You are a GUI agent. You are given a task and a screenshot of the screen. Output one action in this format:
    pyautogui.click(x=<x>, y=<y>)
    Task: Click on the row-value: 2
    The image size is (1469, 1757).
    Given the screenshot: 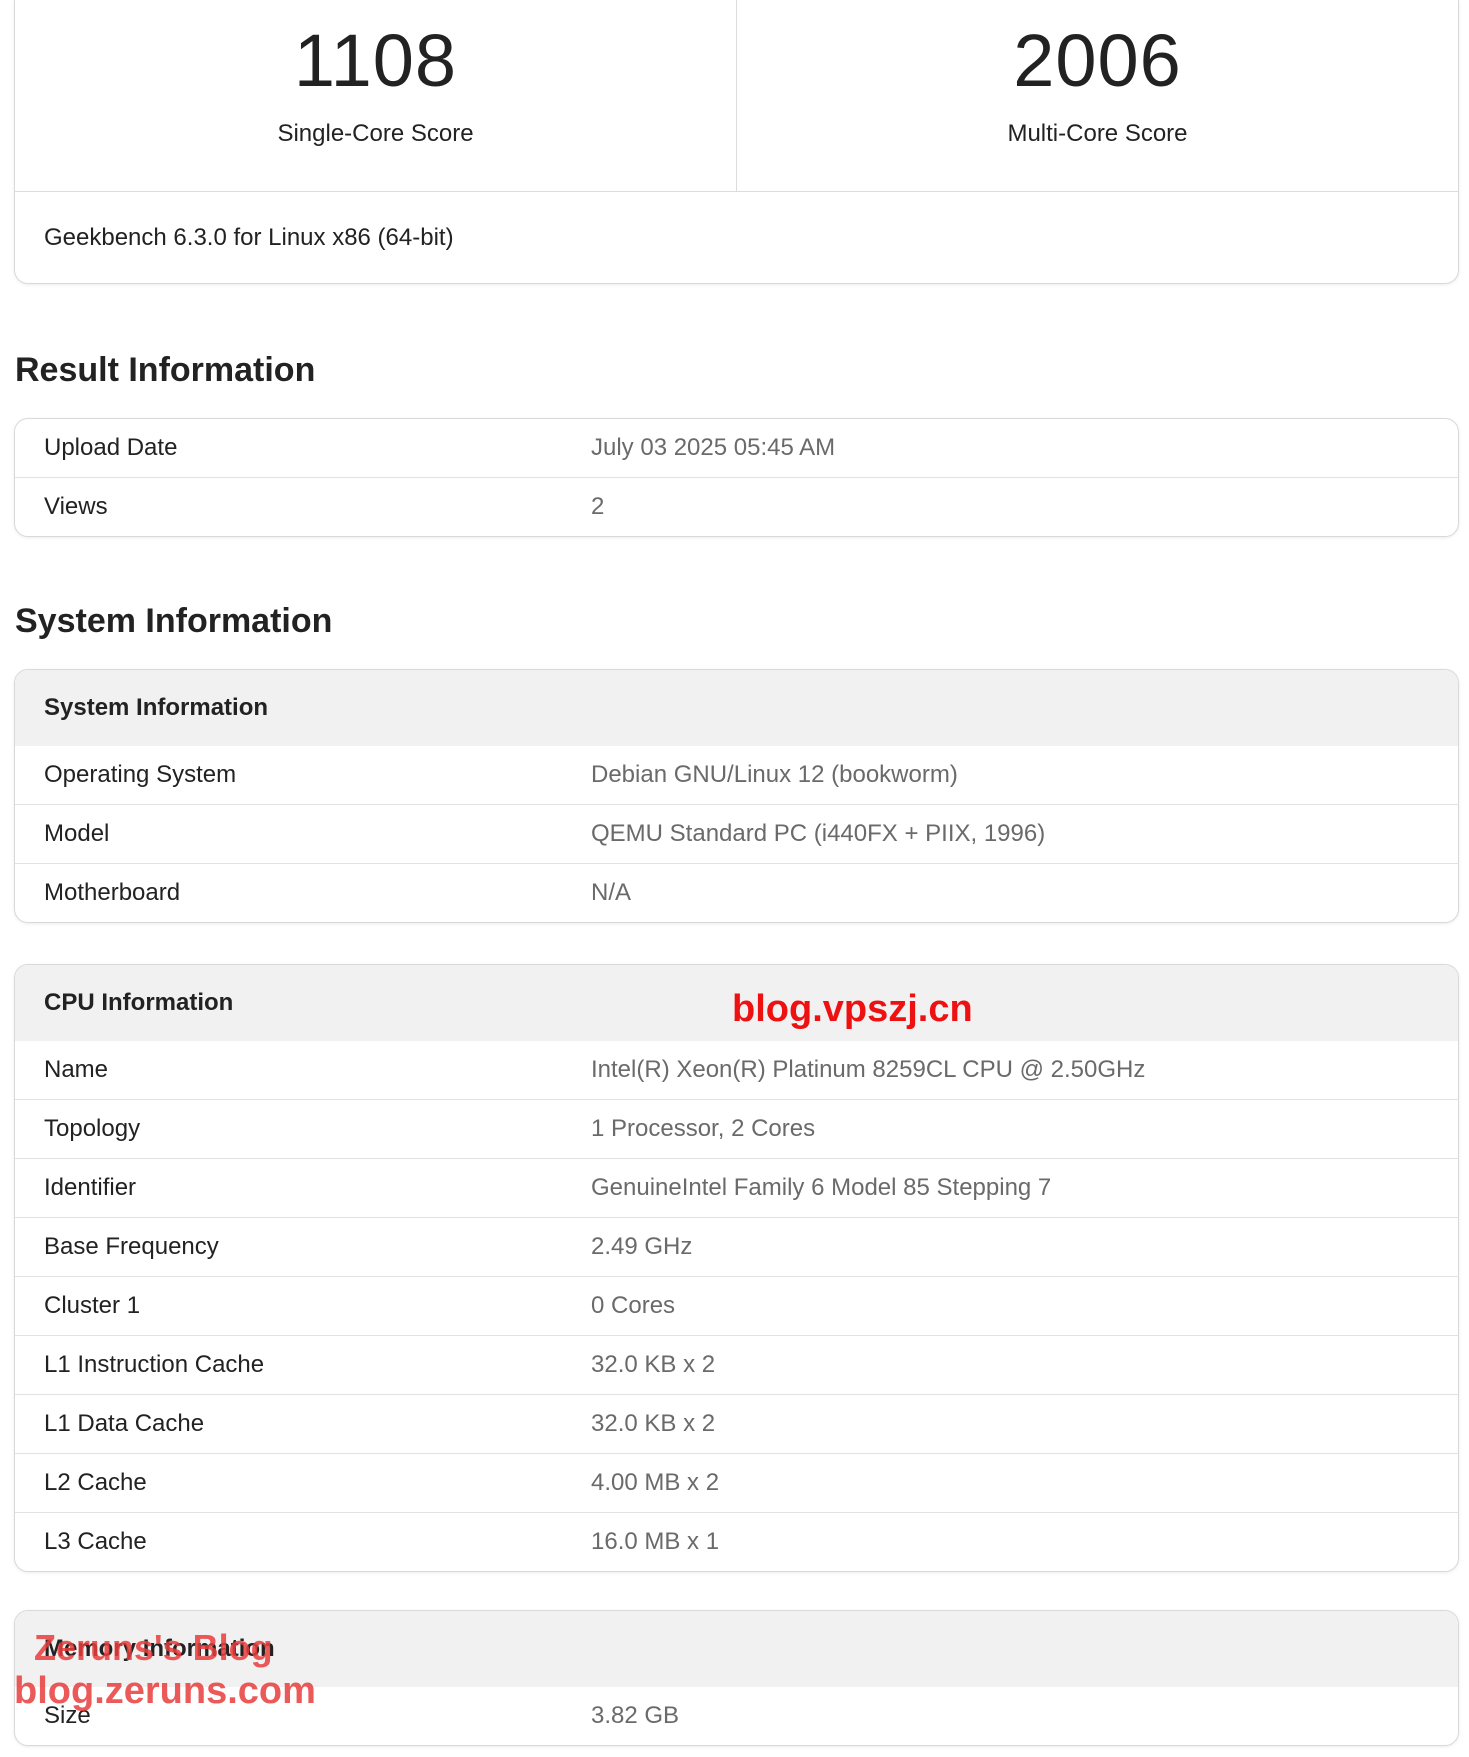 What is the action you would take?
    pyautogui.click(x=598, y=506)
    